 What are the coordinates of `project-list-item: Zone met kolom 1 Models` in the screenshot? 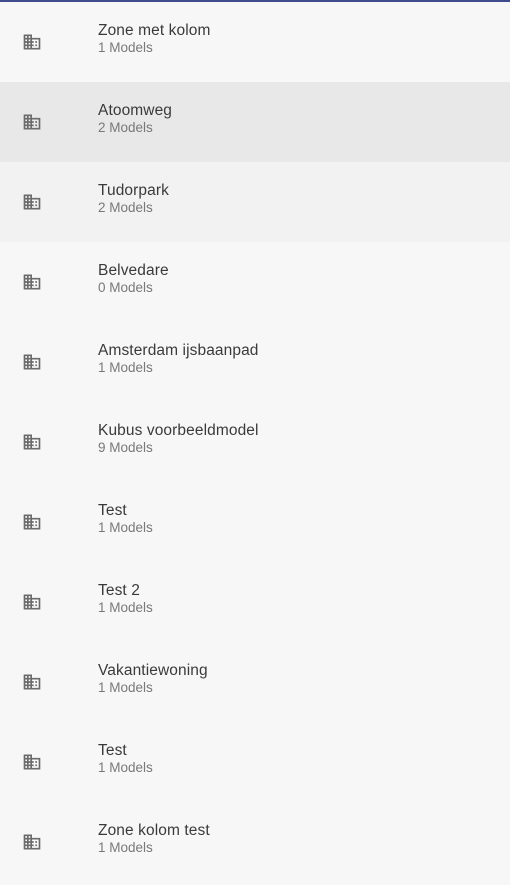 It's located at (255, 42).